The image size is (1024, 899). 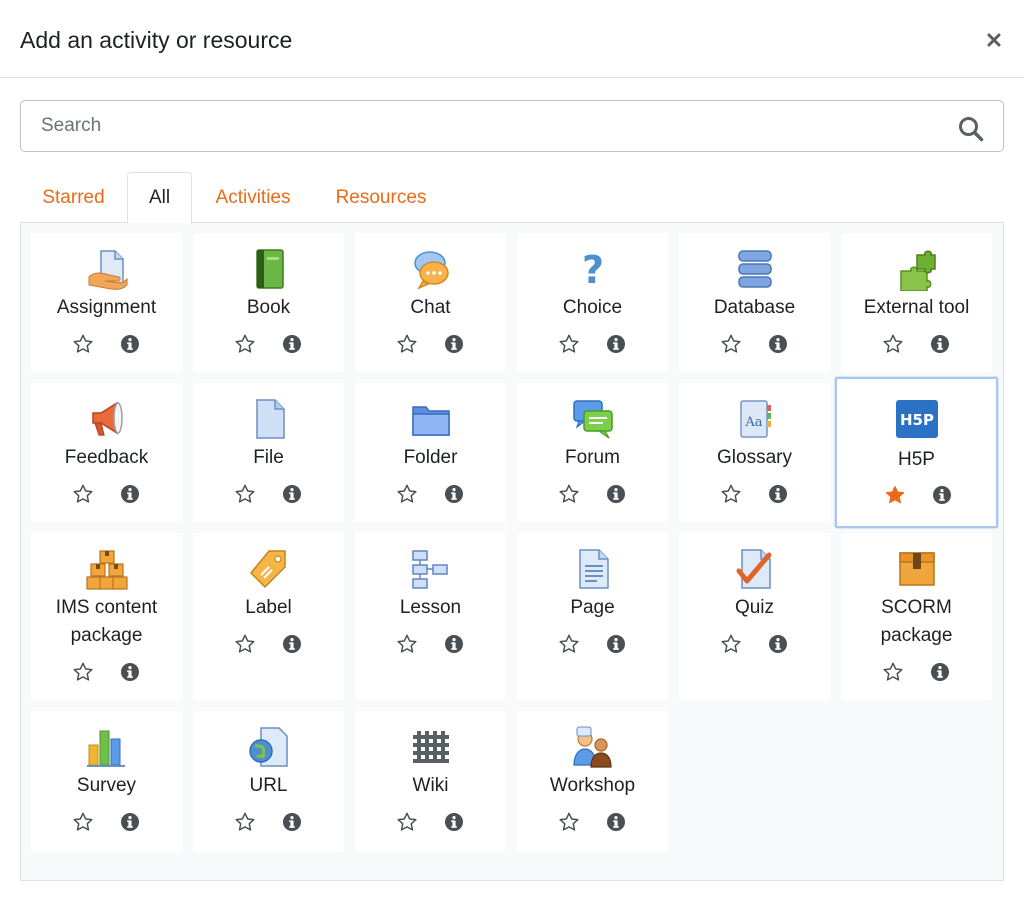 What do you see at coordinates (754, 457) in the screenshot?
I see `activity-name: Glossary` at bounding box center [754, 457].